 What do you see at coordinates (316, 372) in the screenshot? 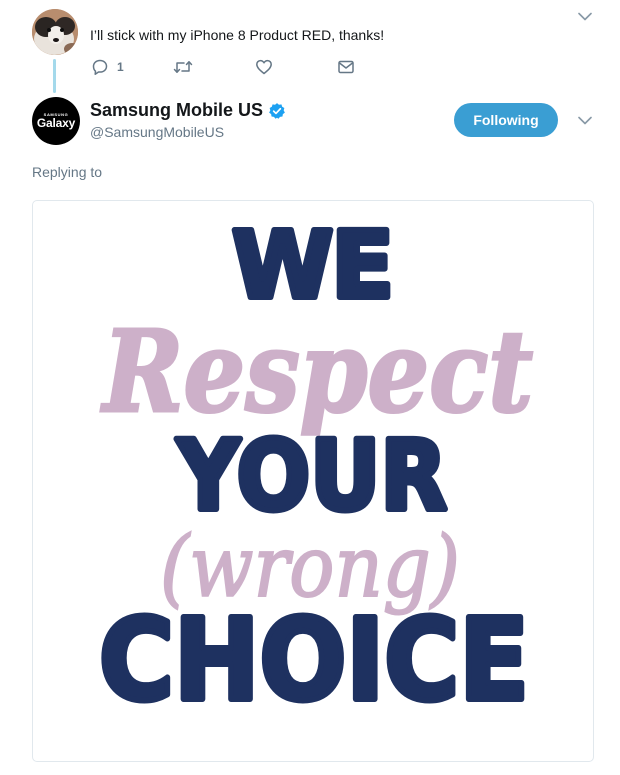
I see `artwork-line-respect: Respect` at bounding box center [316, 372].